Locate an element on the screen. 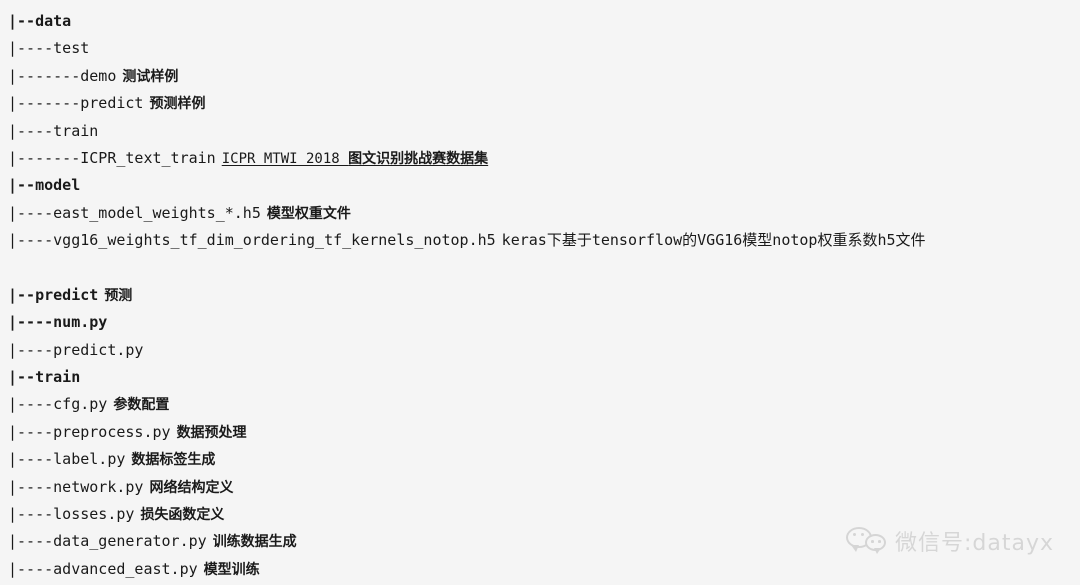 Image resolution: width=1080 pixels, height=585 pixels. tree-path: |----cfg.py is located at coordinates (58, 404).